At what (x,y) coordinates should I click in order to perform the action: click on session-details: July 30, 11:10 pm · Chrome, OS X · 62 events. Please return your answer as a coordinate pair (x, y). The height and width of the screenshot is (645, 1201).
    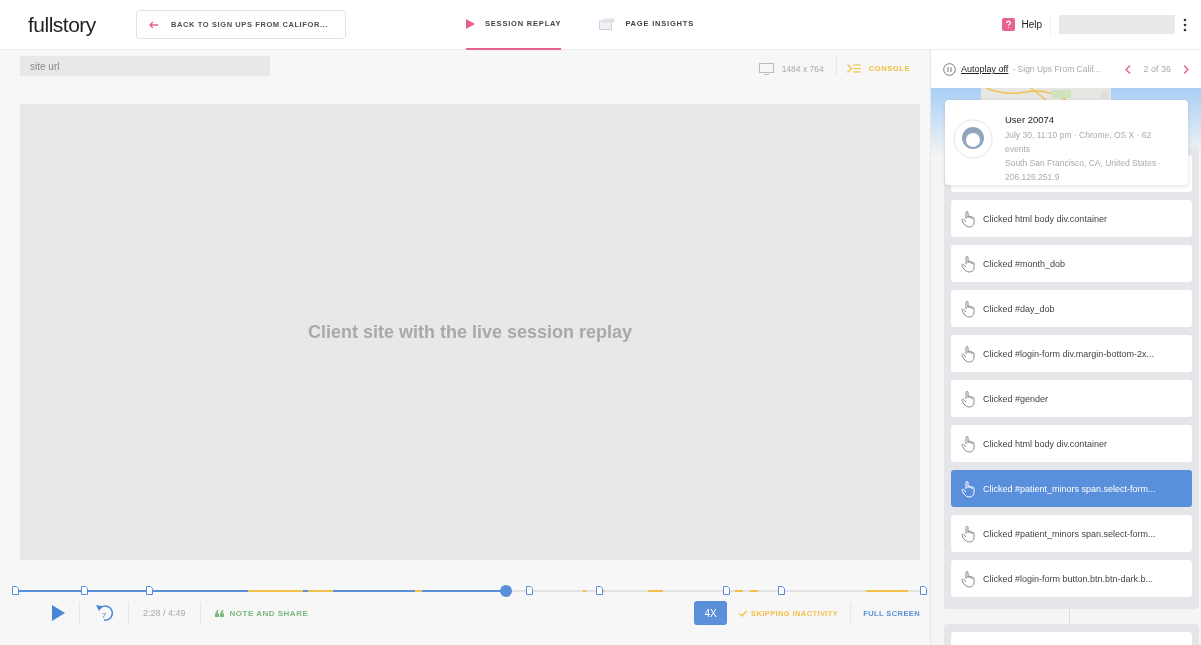
    Looking at the image, I should click on (1079, 142).